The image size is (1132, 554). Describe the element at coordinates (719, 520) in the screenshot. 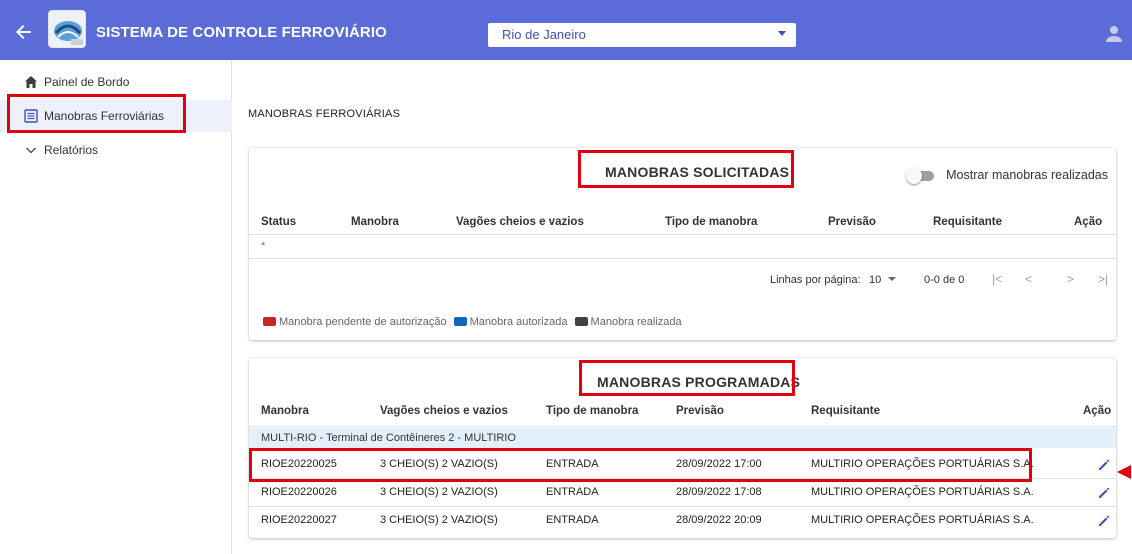

I see `forecast: 28/09/2022 20:09` at that location.